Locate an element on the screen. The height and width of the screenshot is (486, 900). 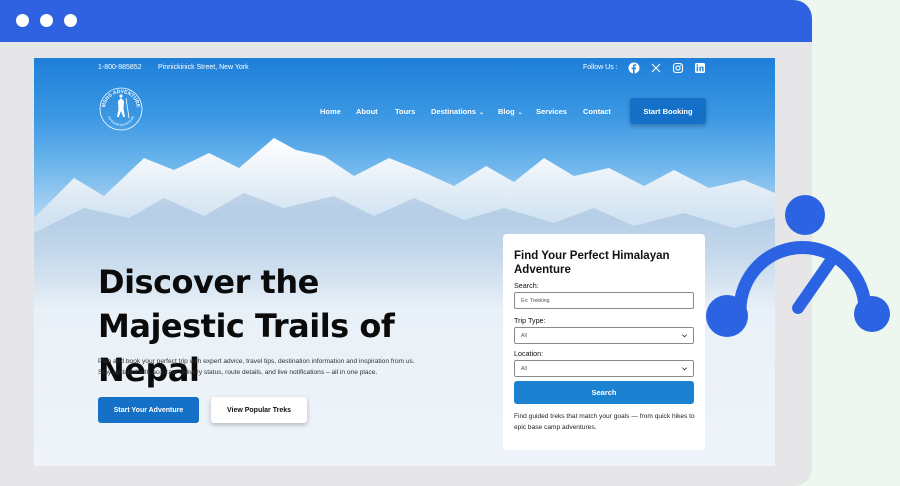
nav-tours: Tours is located at coordinates (405, 111).